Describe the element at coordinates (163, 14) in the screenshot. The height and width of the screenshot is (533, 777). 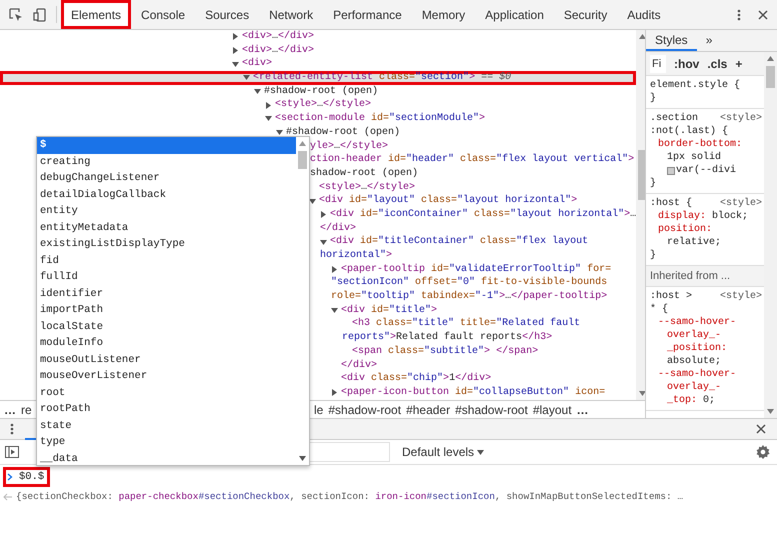
I see `panel-tab: Console` at that location.